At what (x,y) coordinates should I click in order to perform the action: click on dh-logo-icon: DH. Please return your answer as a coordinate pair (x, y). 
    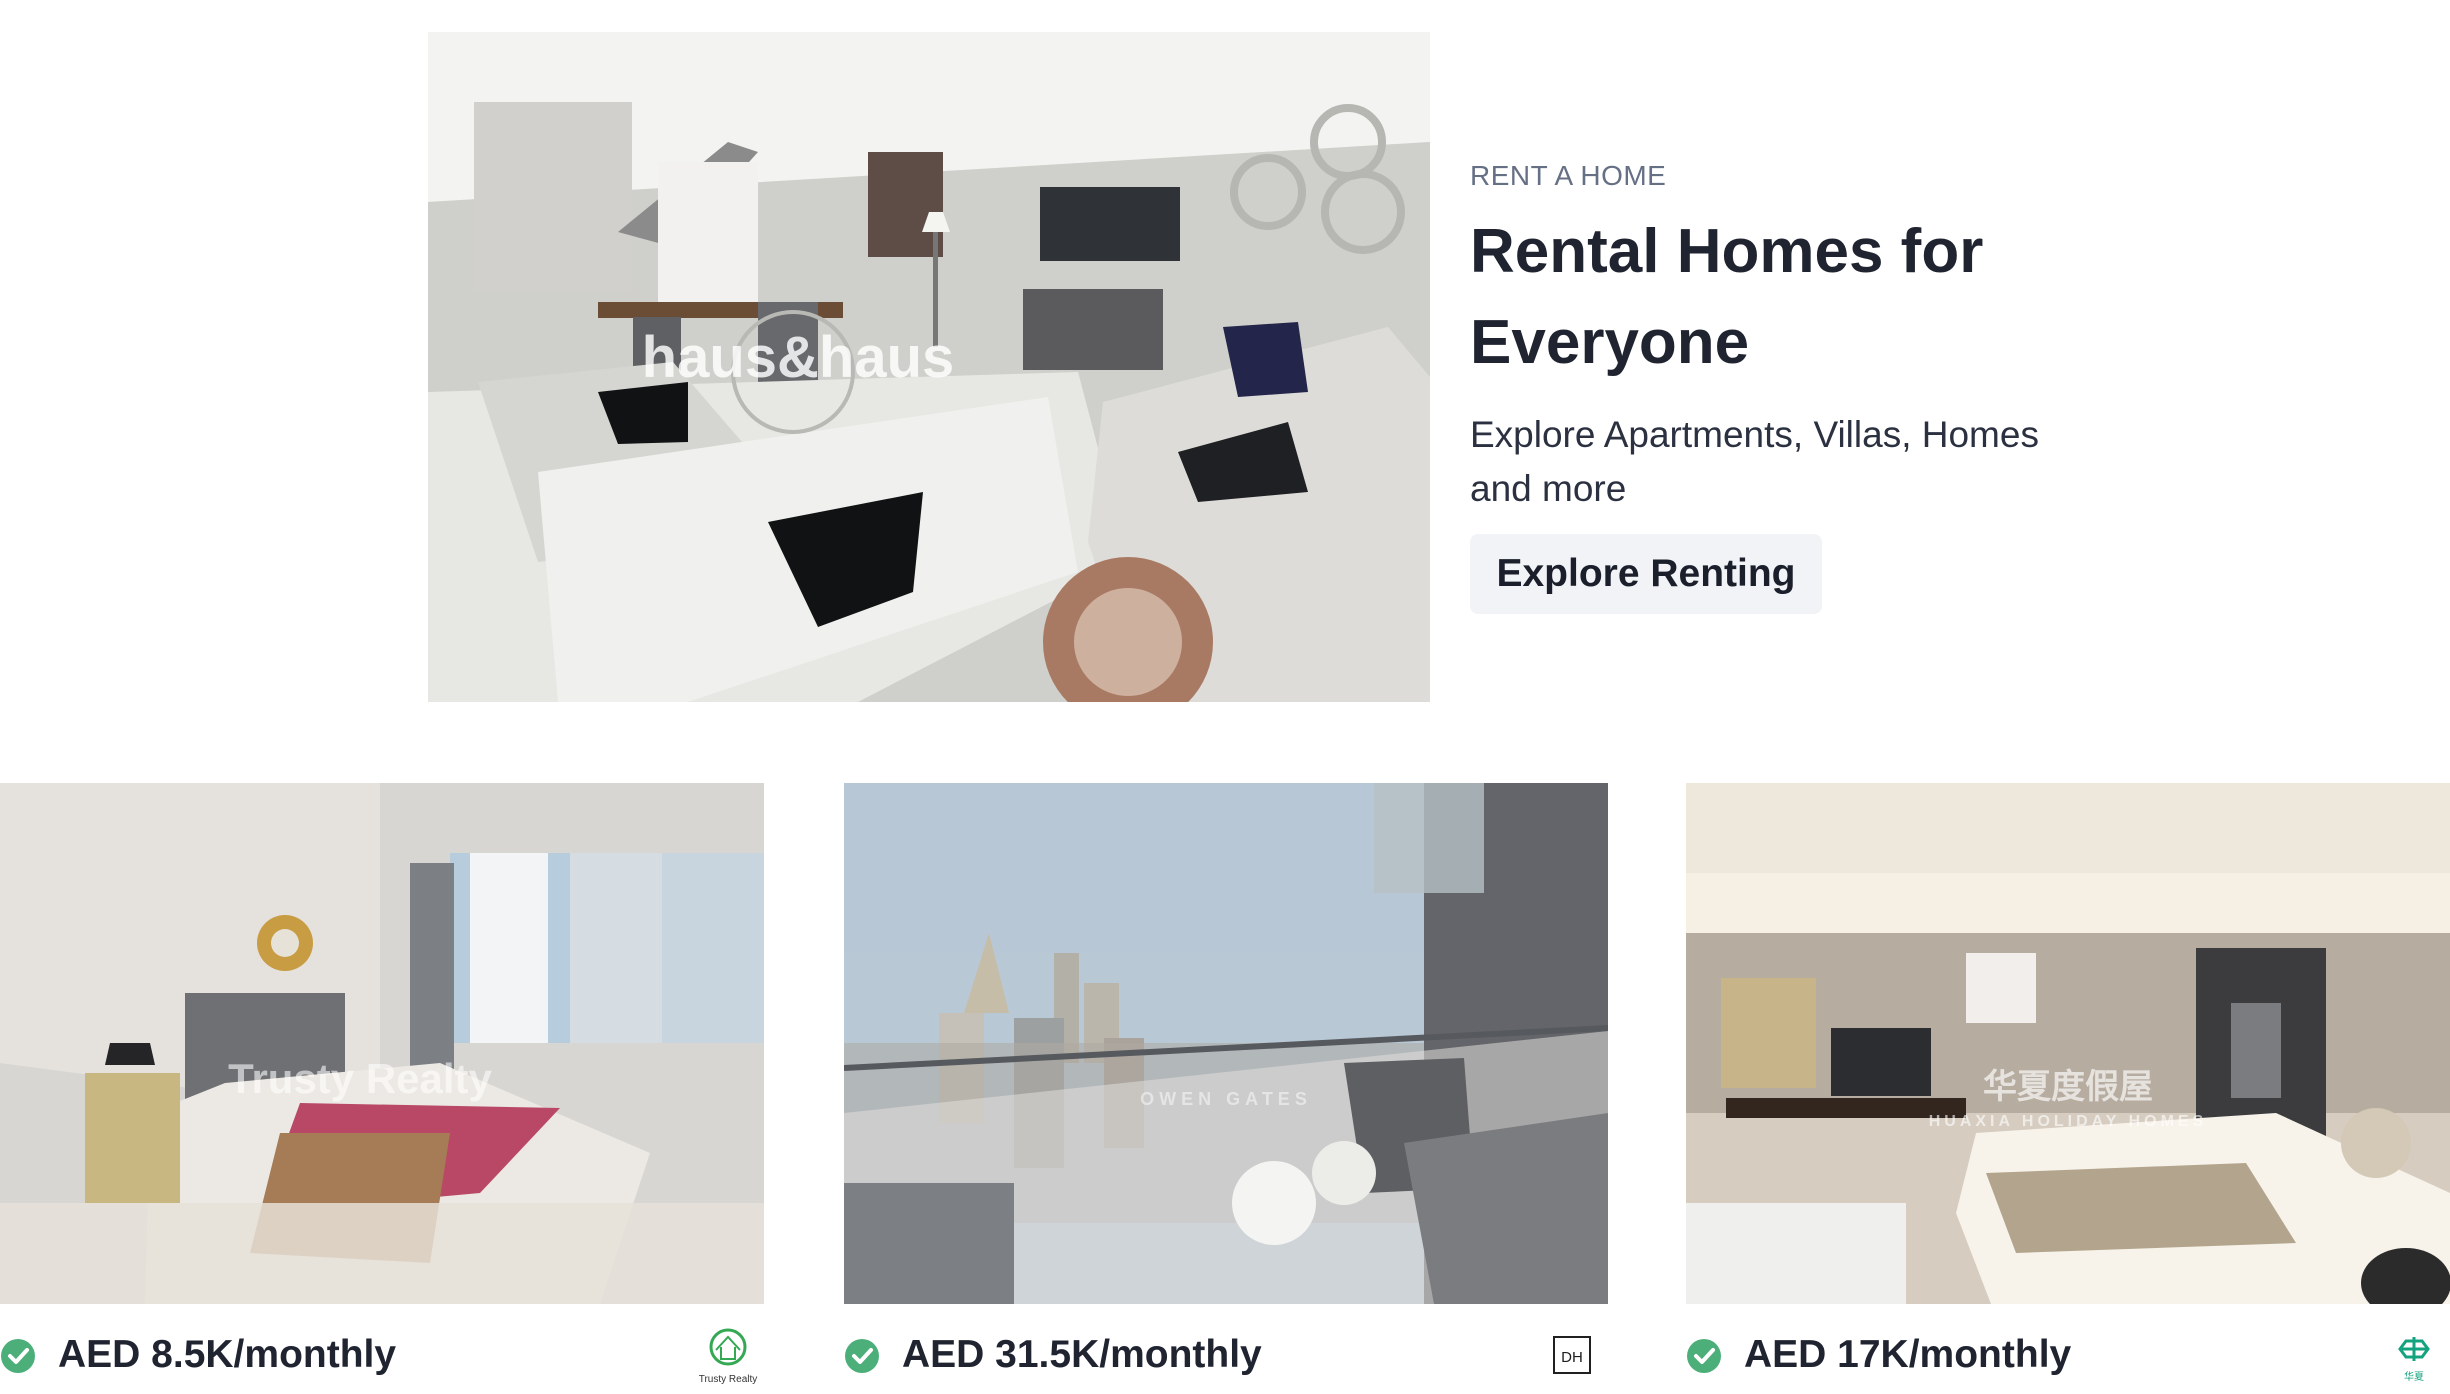
    Looking at the image, I should click on (1572, 1355).